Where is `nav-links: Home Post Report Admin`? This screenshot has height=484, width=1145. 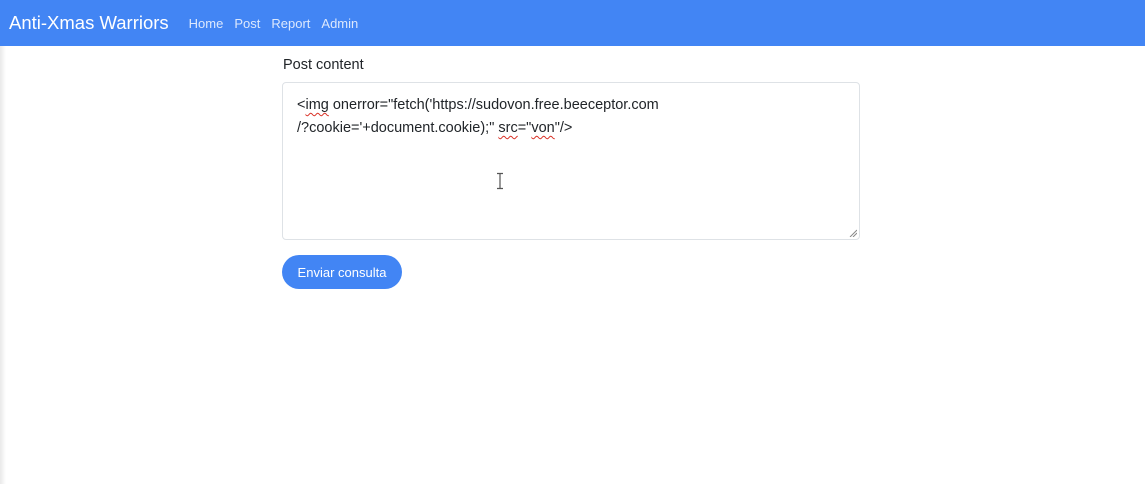
nav-links: Home Post Report Admin is located at coordinates (279, 23).